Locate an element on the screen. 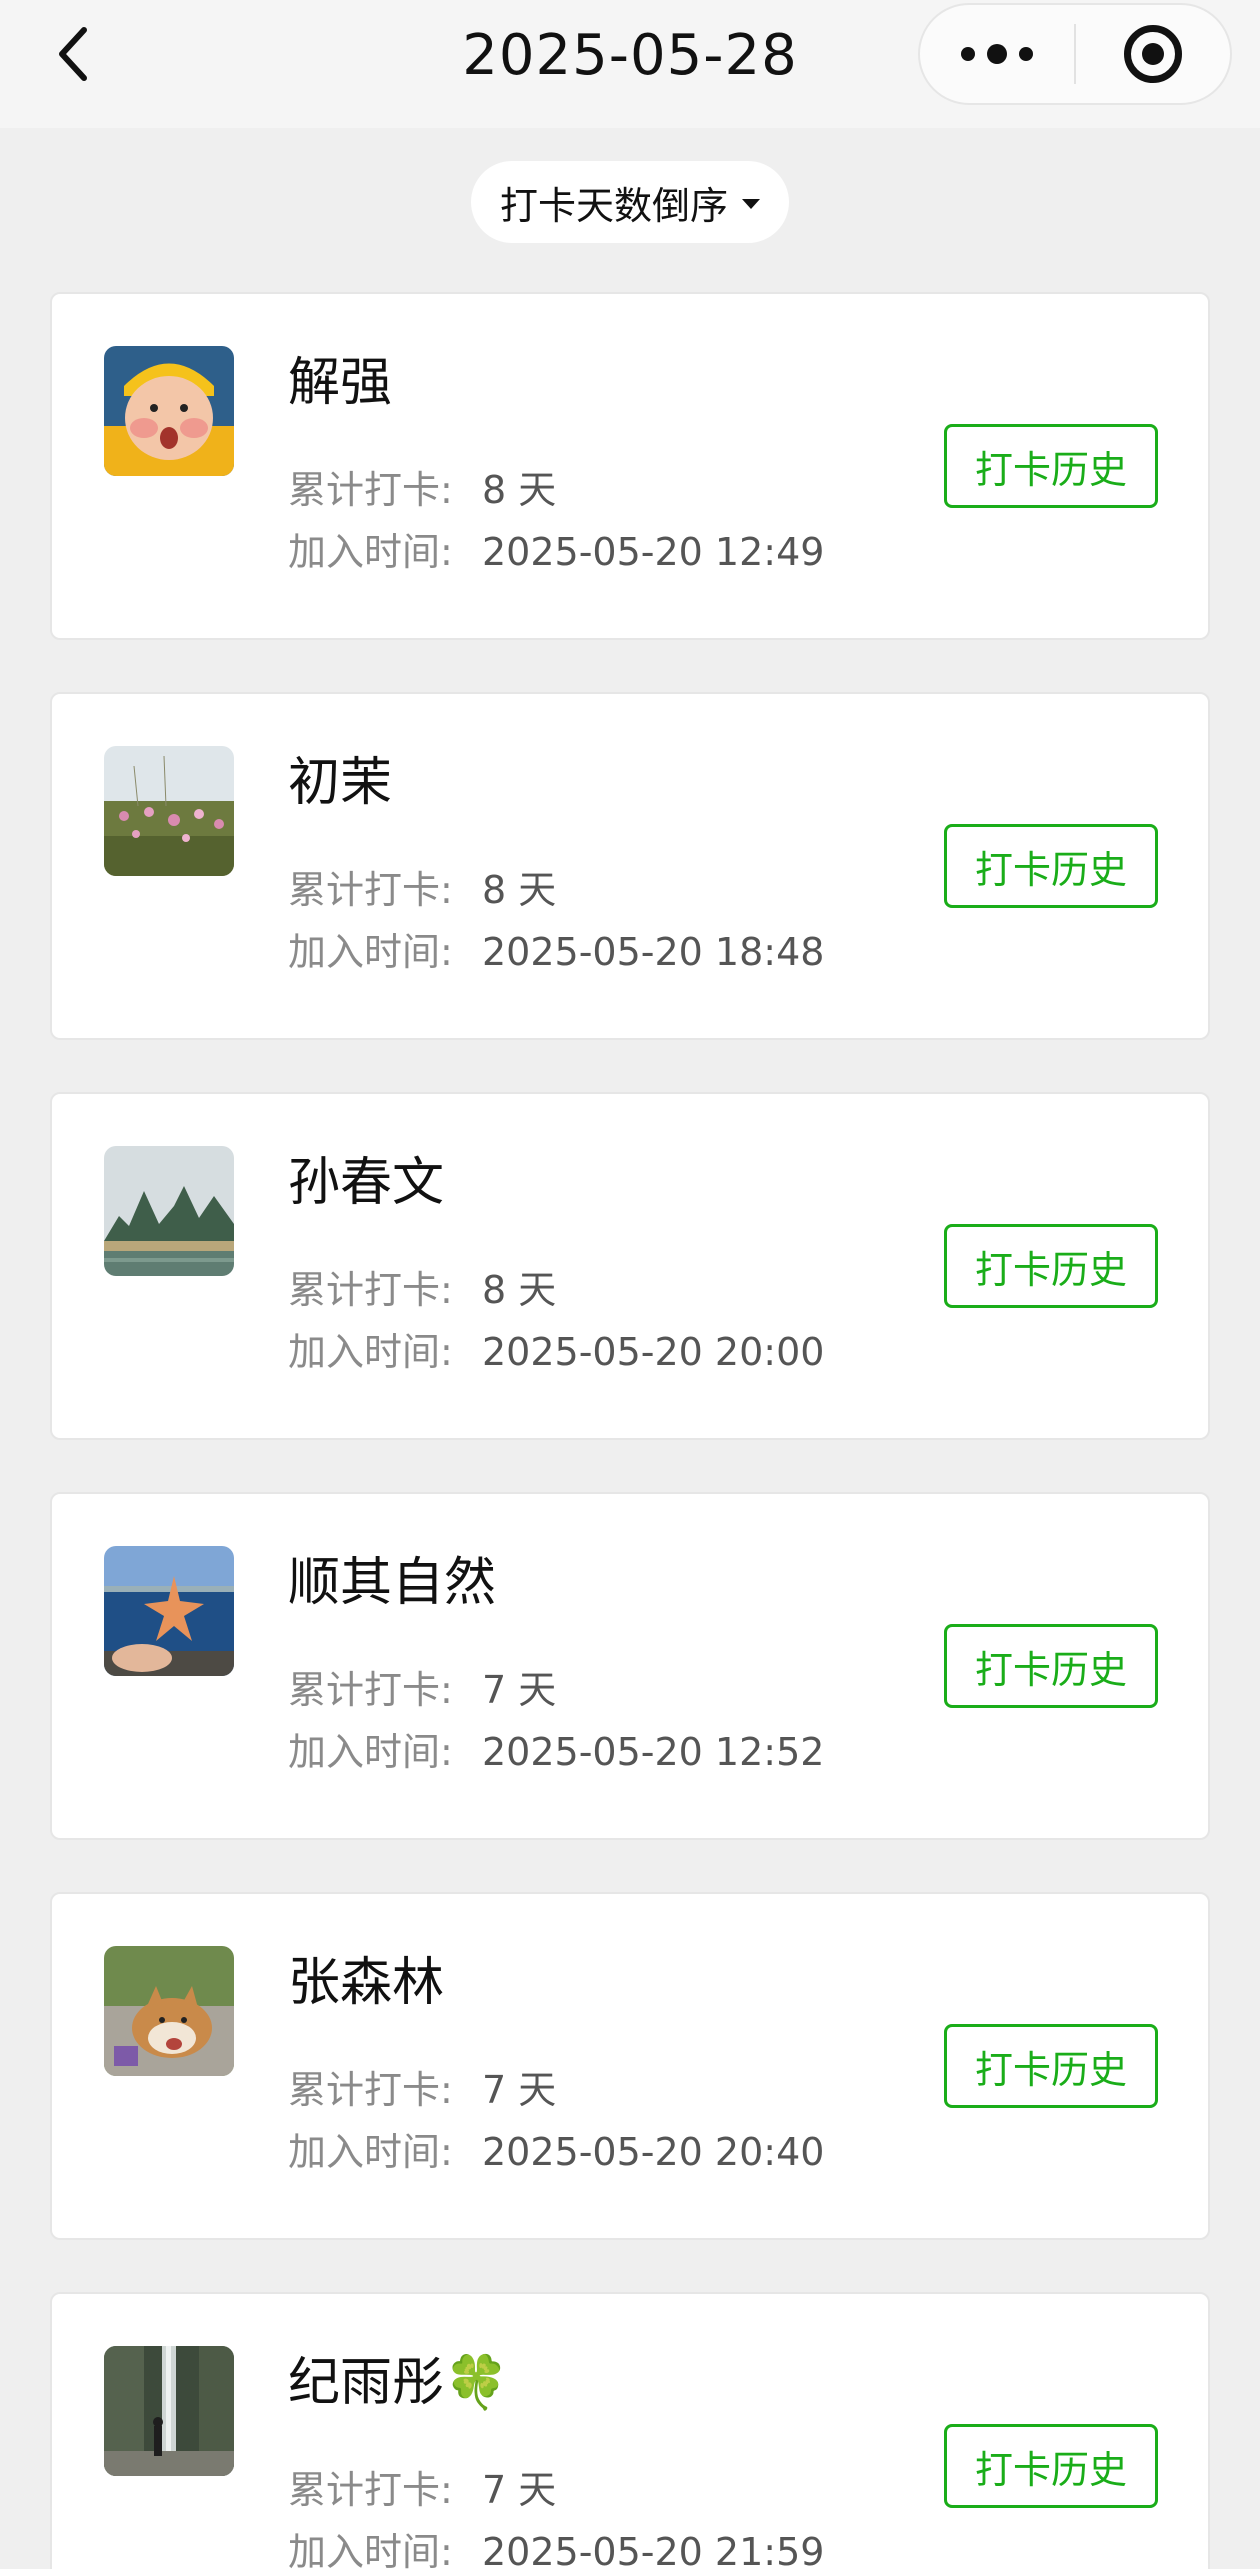  join-time-row: 加入时间: 2025-05-20 21:59 is located at coordinates (556, 2548).